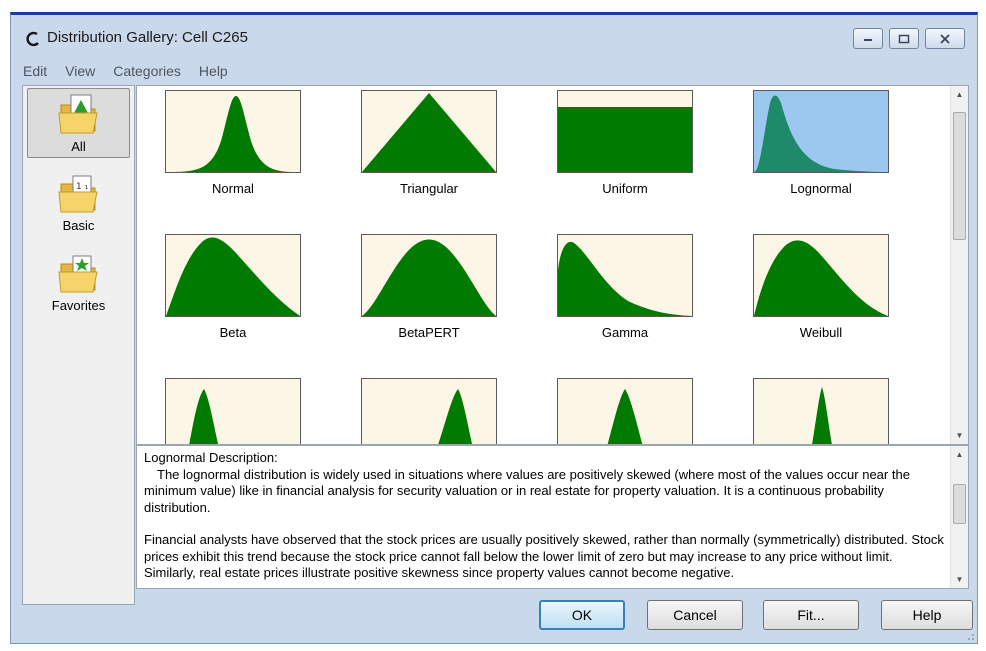 This screenshot has height=651, width=986. Describe the element at coordinates (582, 615) in the screenshot. I see `ok-button: OK` at that location.